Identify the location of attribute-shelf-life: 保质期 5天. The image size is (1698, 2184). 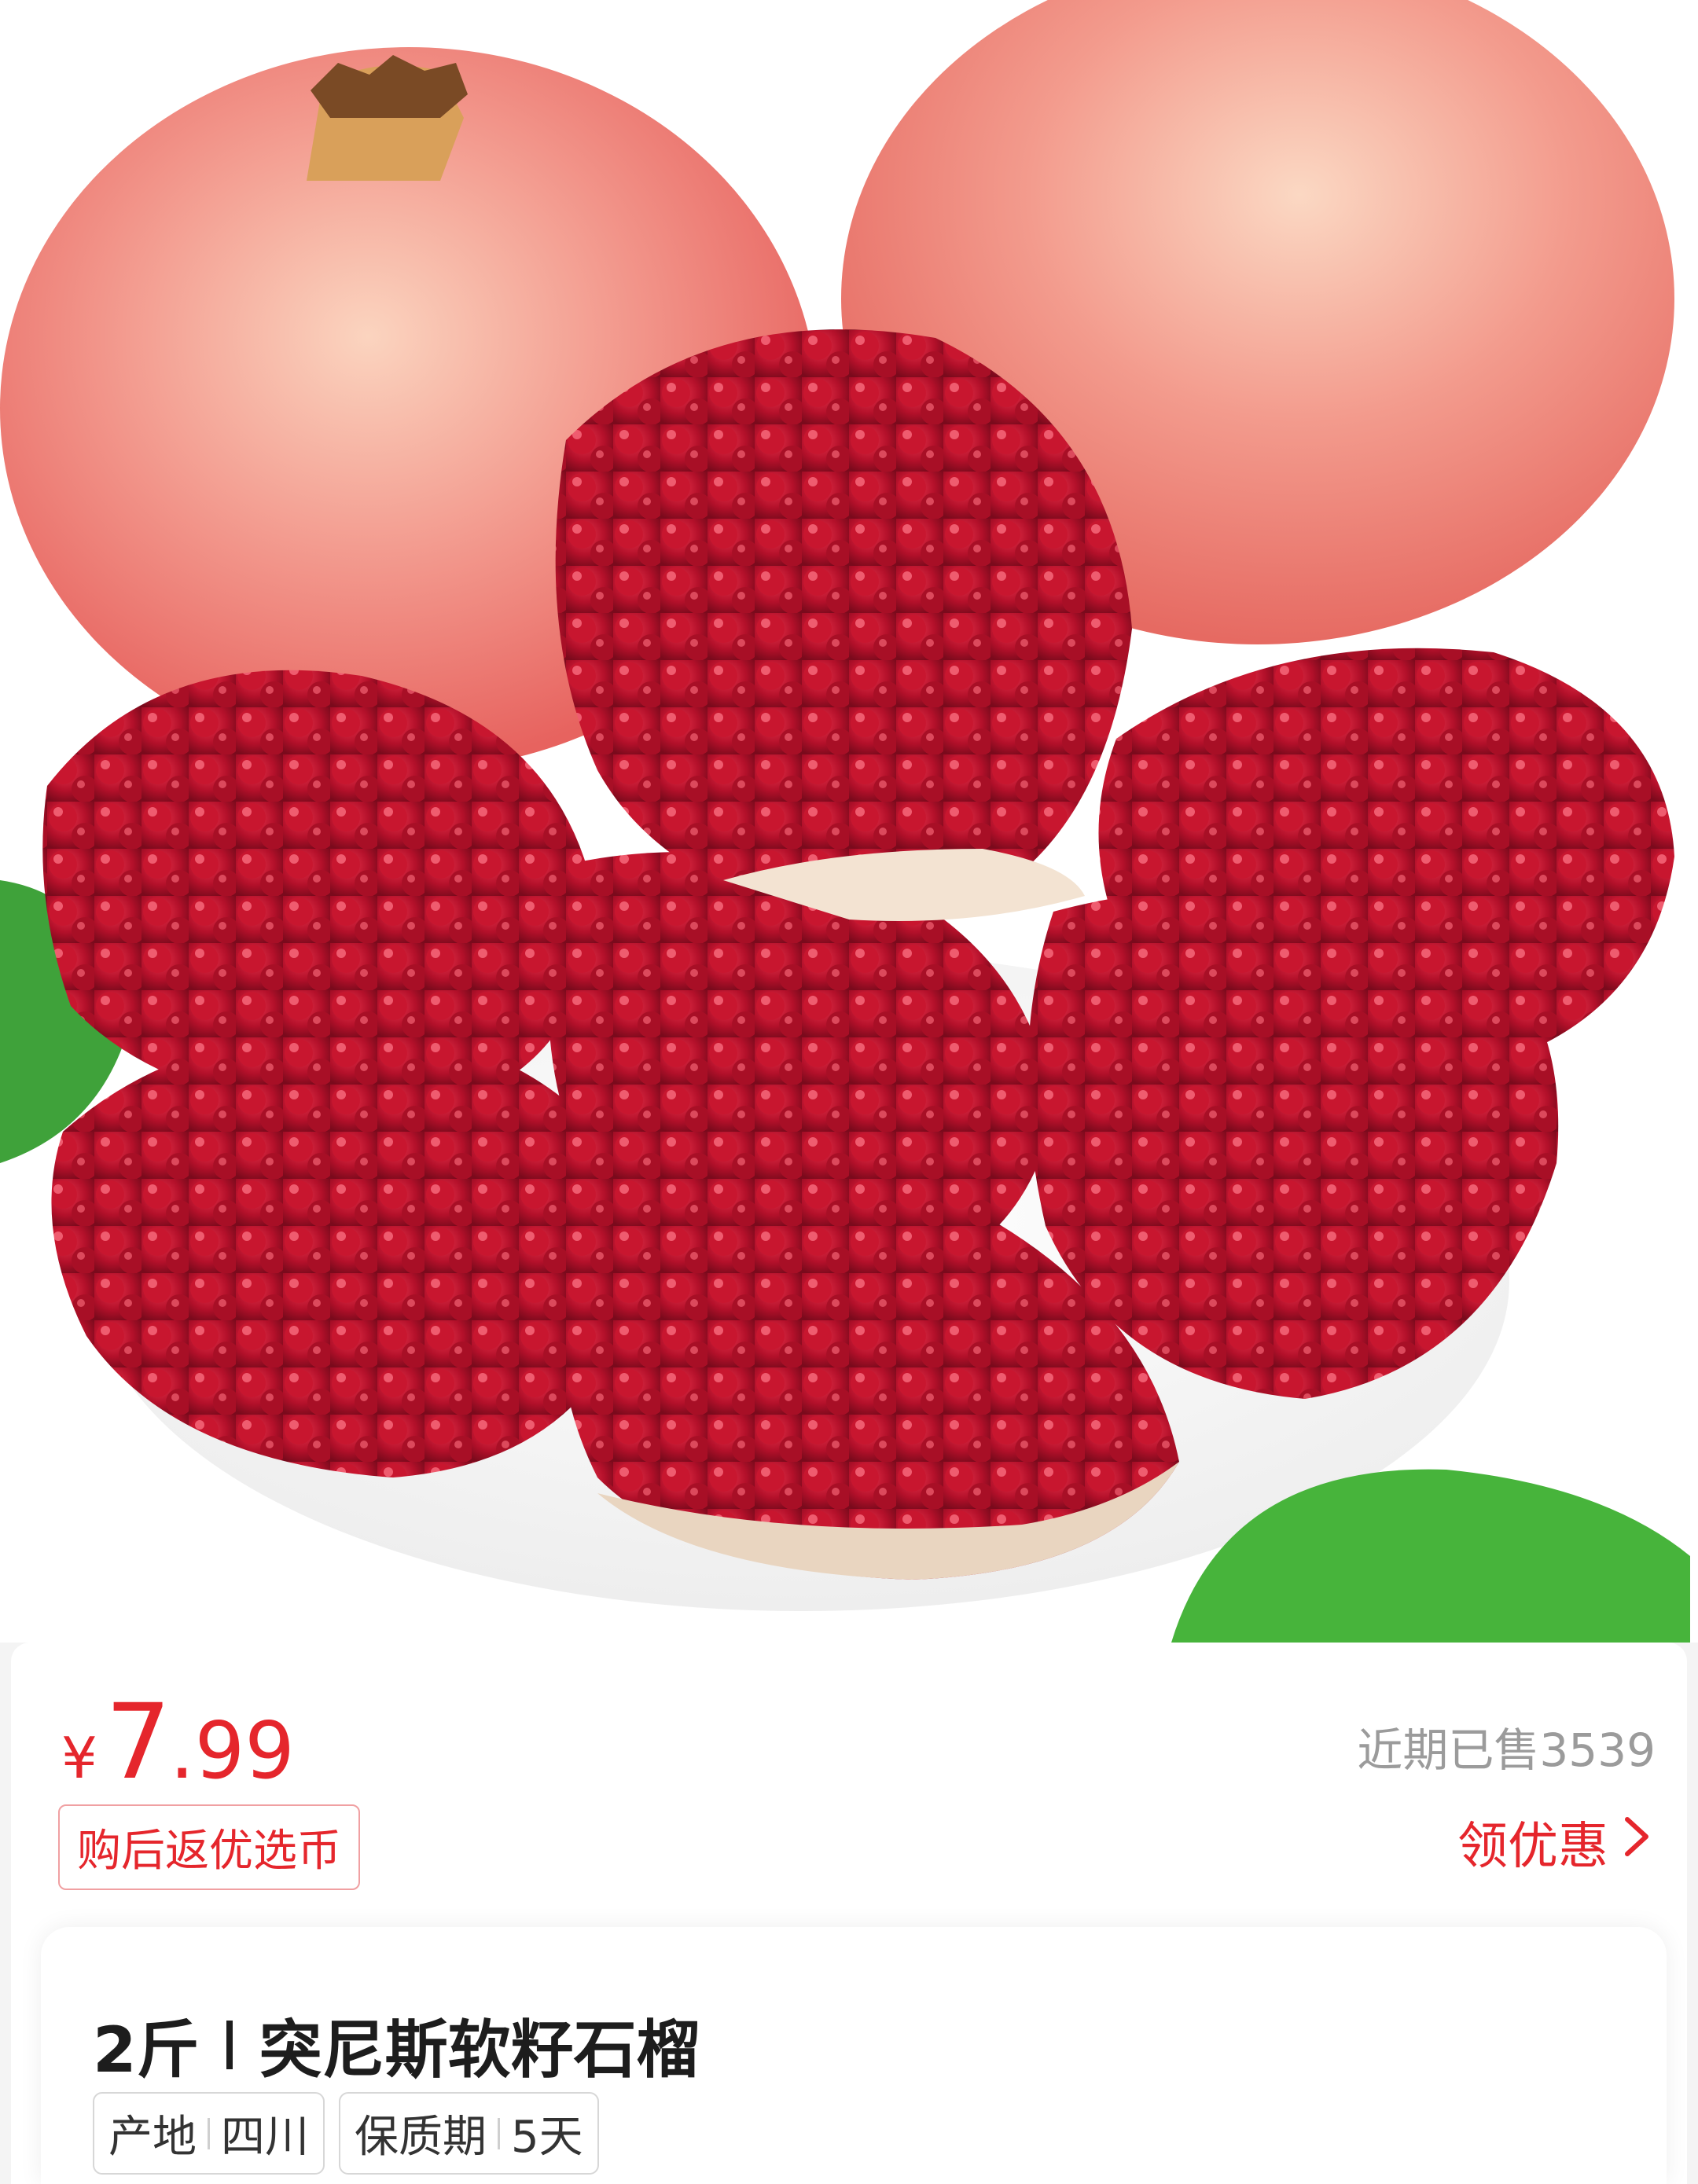
(469, 2133).